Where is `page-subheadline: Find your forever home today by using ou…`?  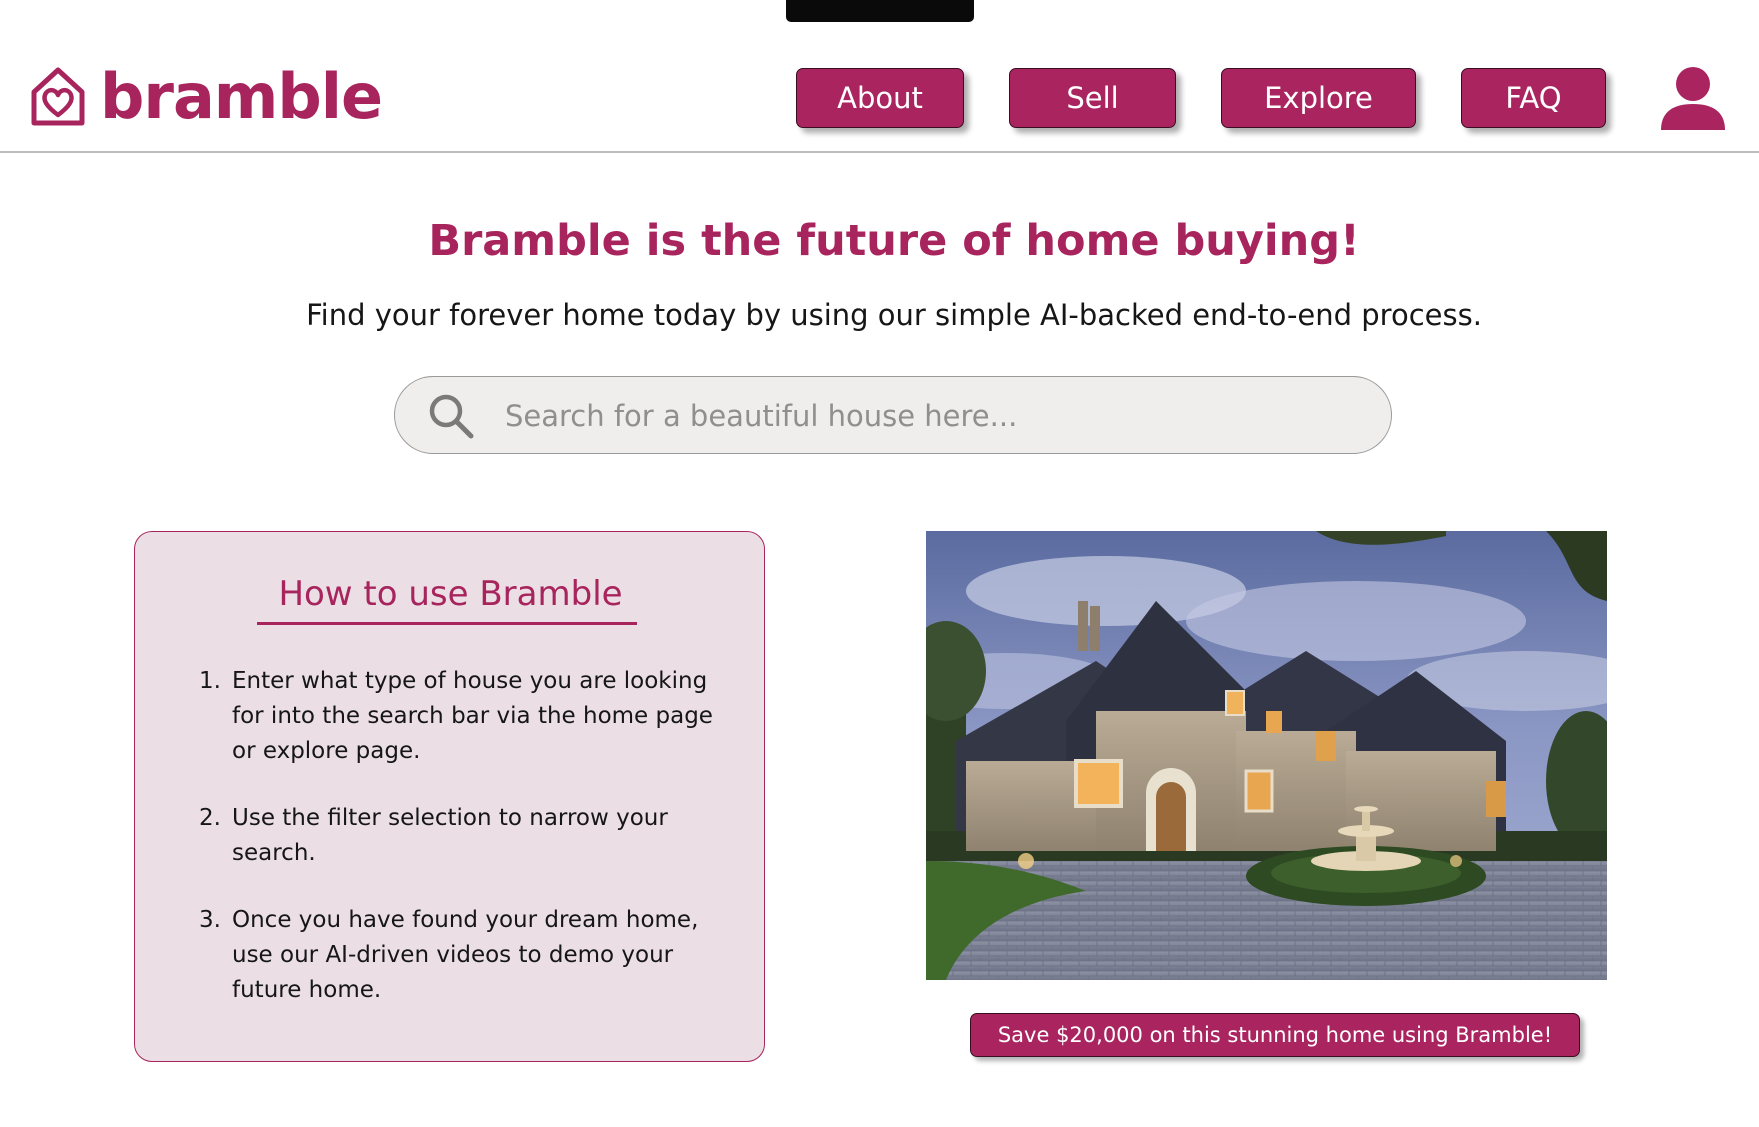
page-subheadline: Find your forever home today by using ou… is located at coordinates (894, 315).